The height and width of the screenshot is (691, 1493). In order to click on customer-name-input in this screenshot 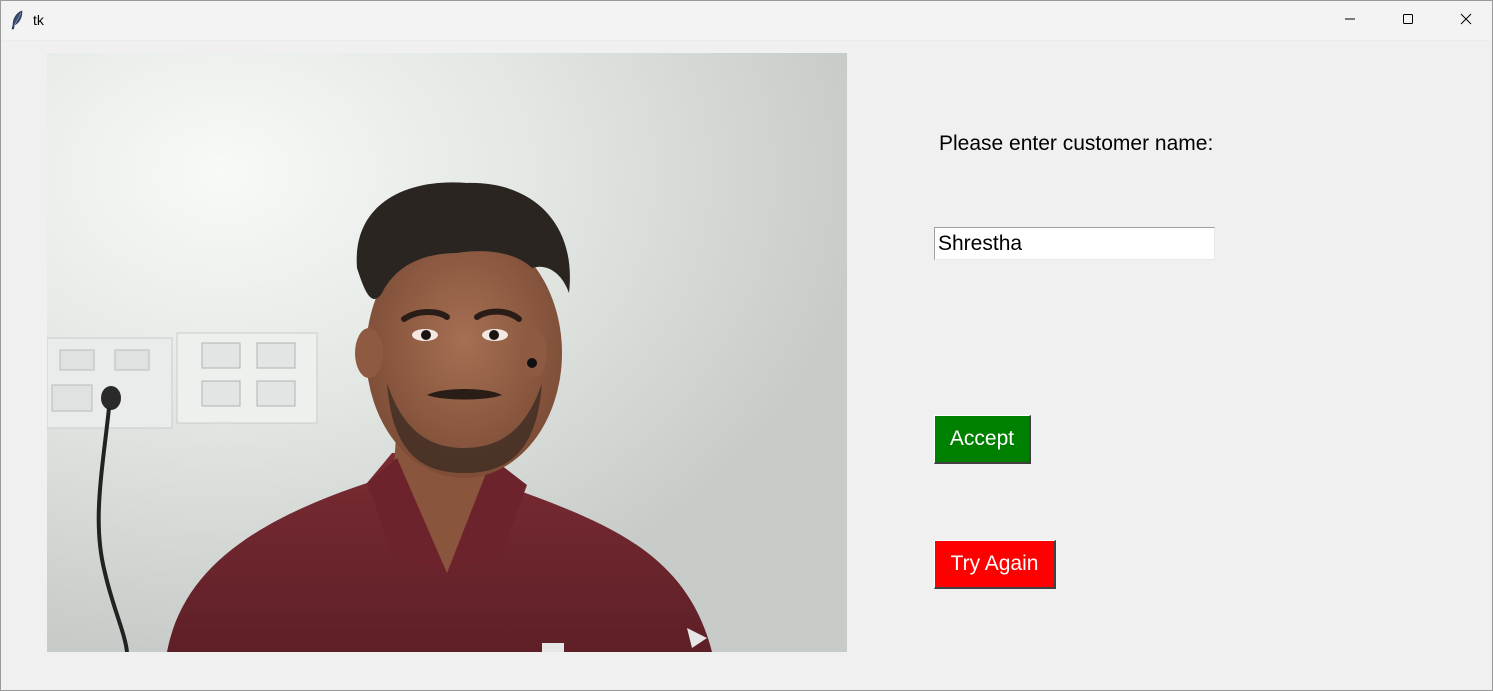, I will do `click(1074, 243)`.